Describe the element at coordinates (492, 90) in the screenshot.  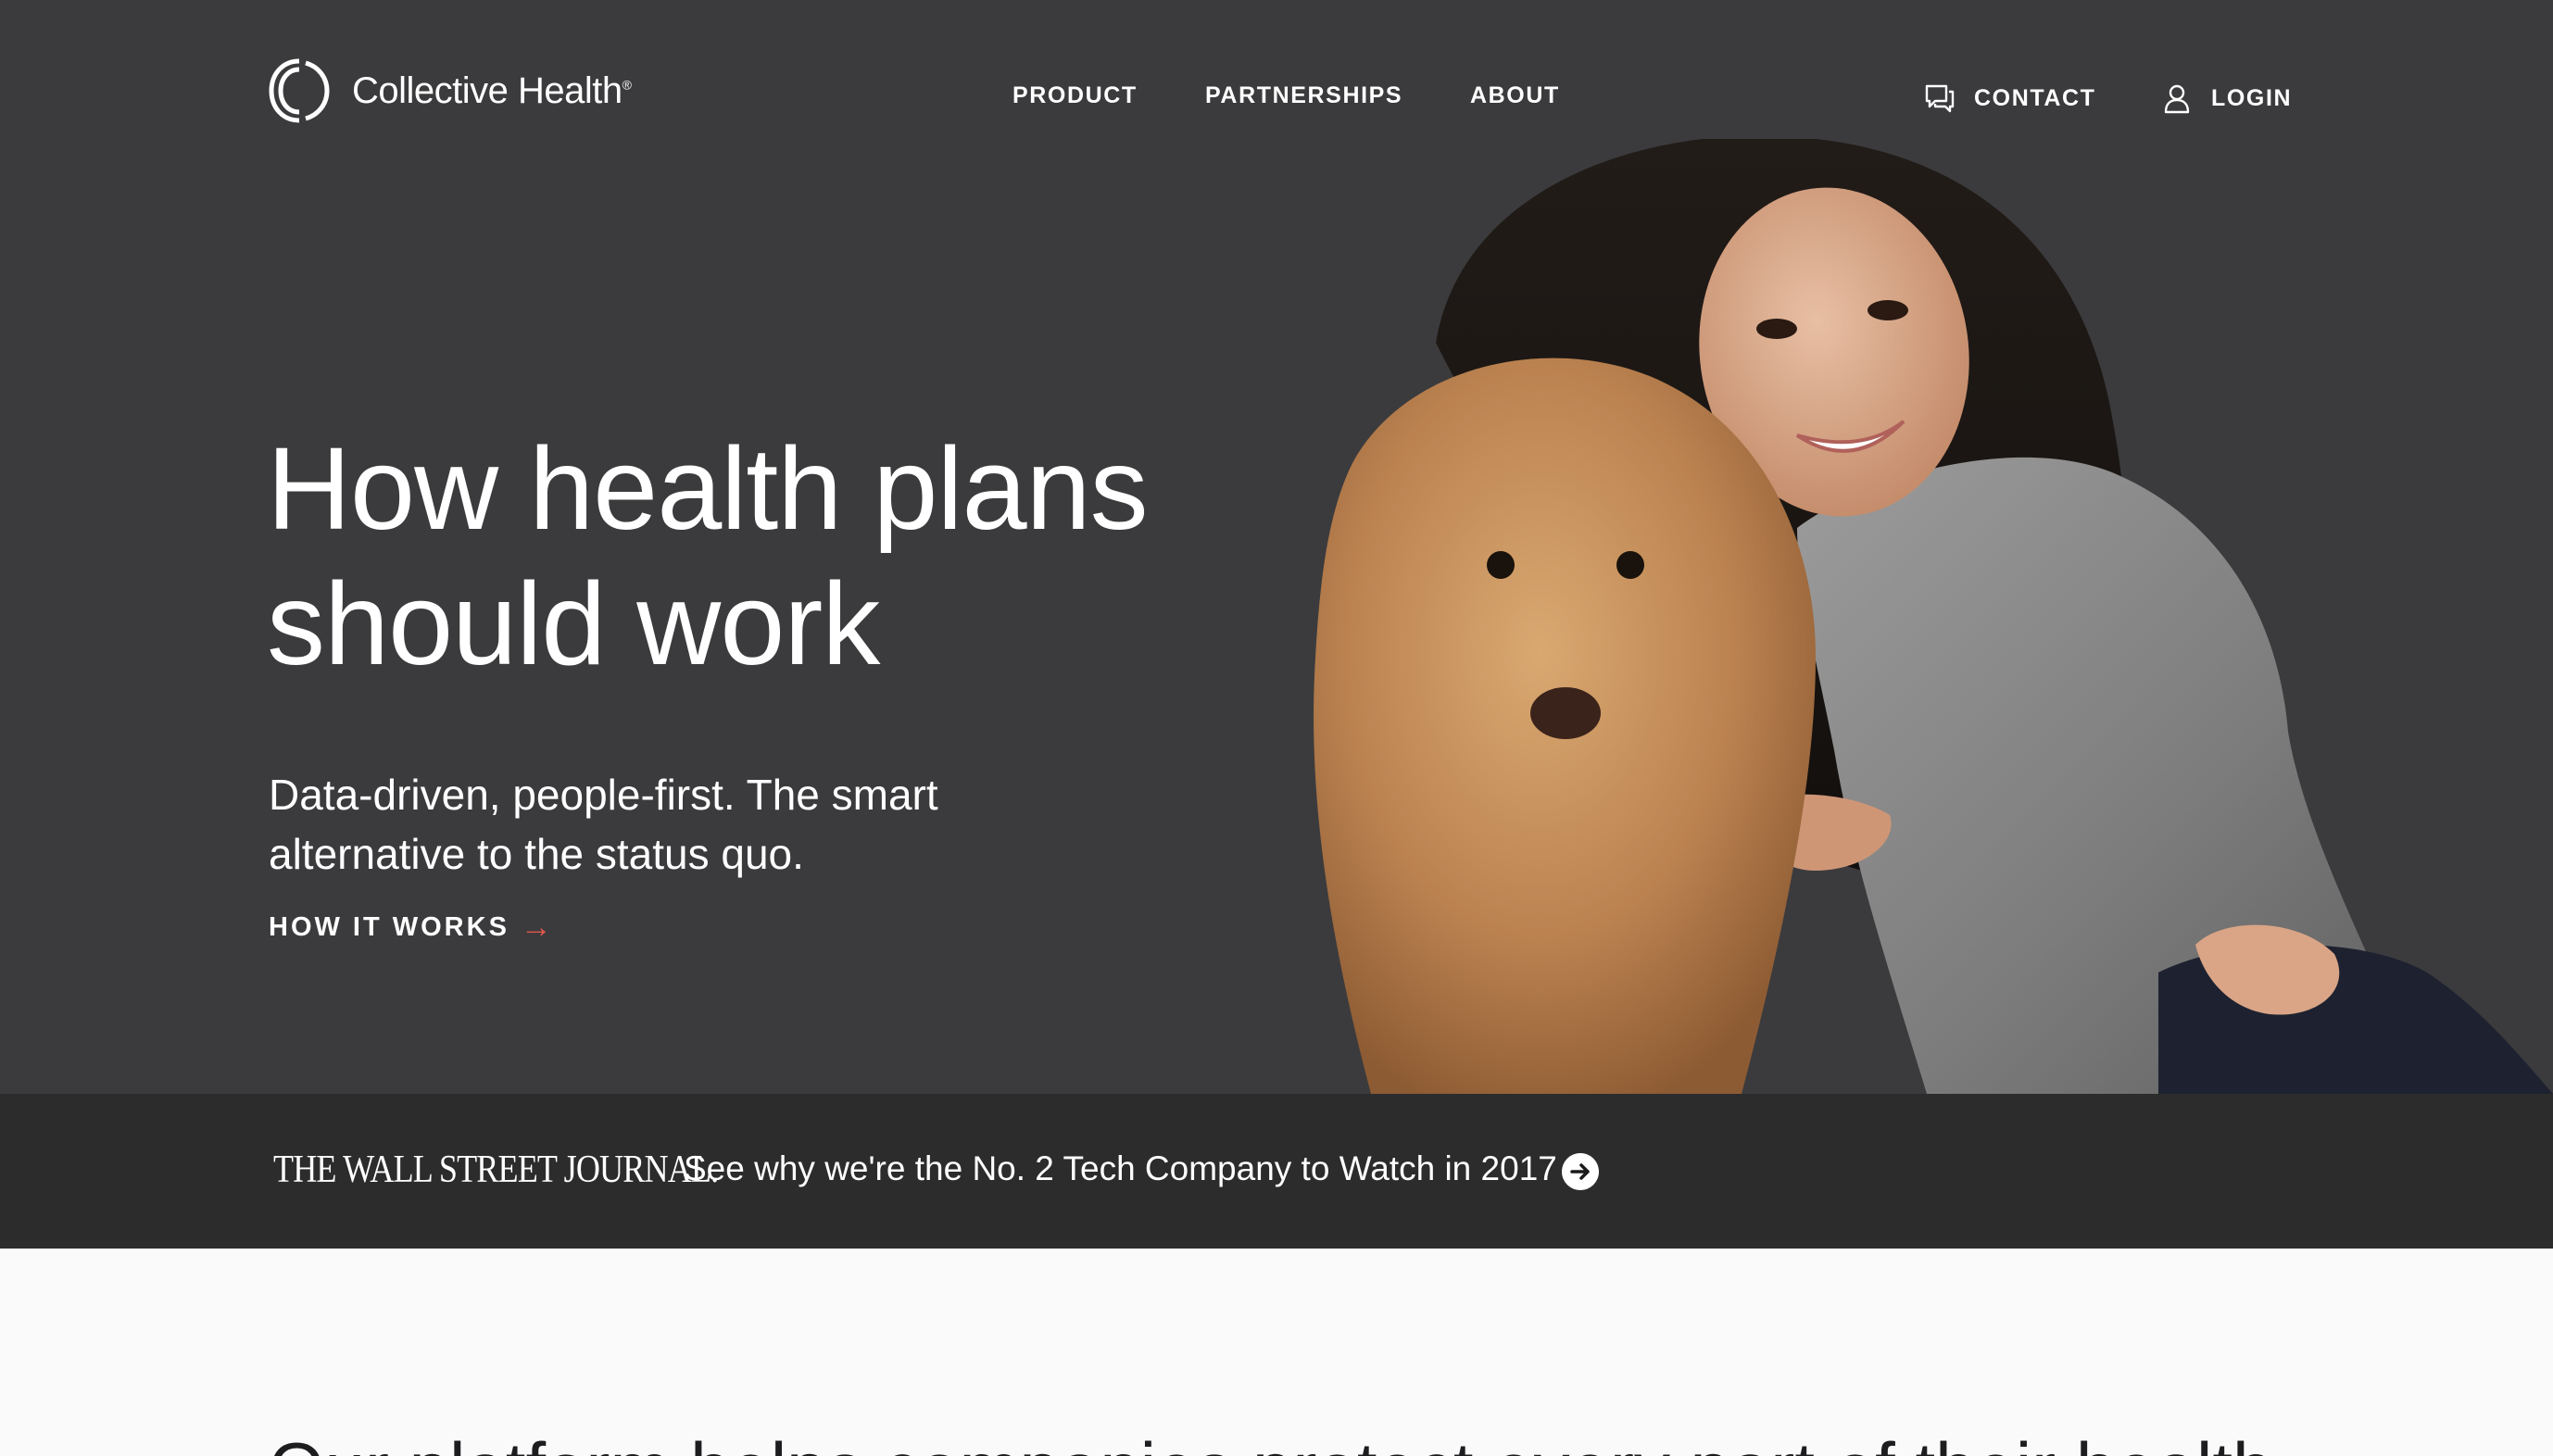
I see `brand-name: Collective Health®` at that location.